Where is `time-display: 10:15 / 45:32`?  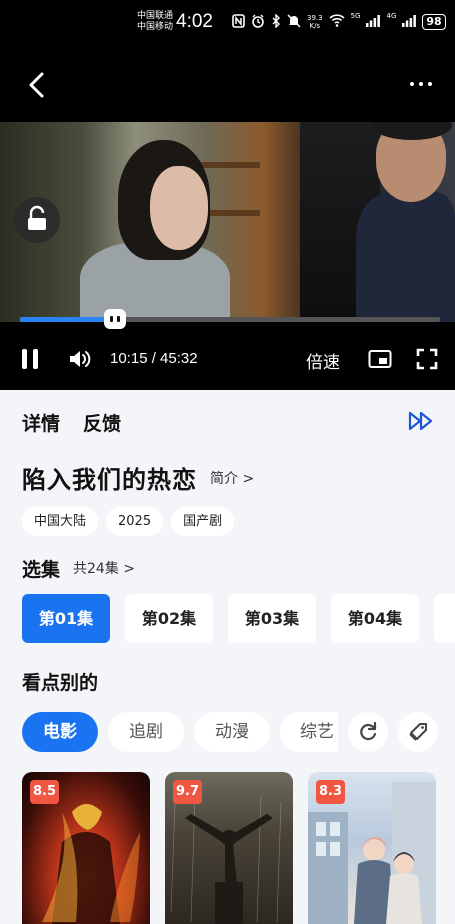 time-display: 10:15 / 45:32 is located at coordinates (154, 358).